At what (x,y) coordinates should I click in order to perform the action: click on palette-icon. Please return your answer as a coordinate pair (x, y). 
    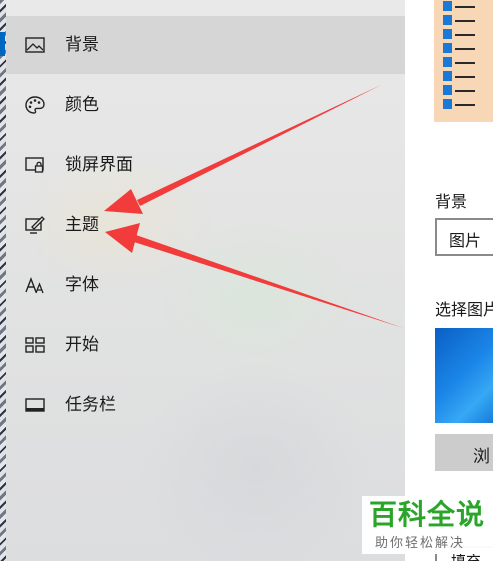
    Looking at the image, I should click on (35, 105).